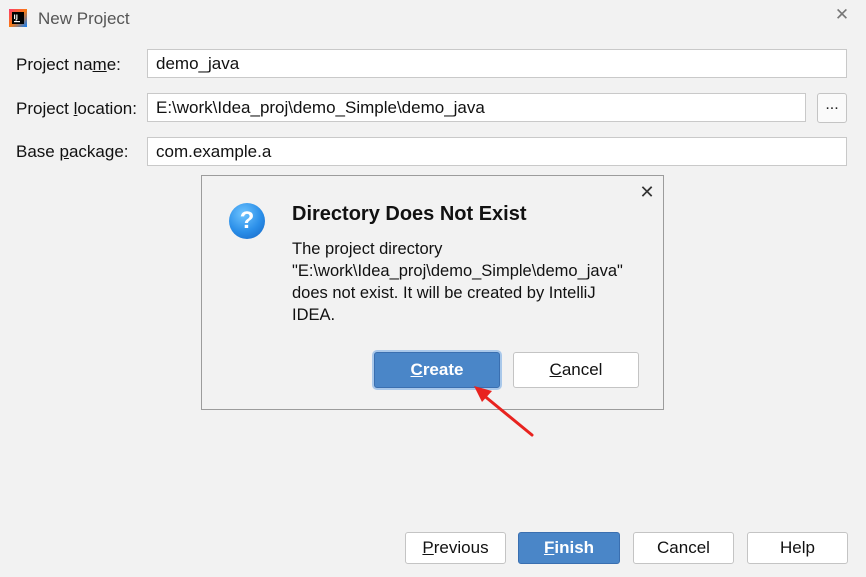 This screenshot has width=866, height=577. Describe the element at coordinates (314, 315) in the screenshot. I see `message-line: IDEA.` at that location.